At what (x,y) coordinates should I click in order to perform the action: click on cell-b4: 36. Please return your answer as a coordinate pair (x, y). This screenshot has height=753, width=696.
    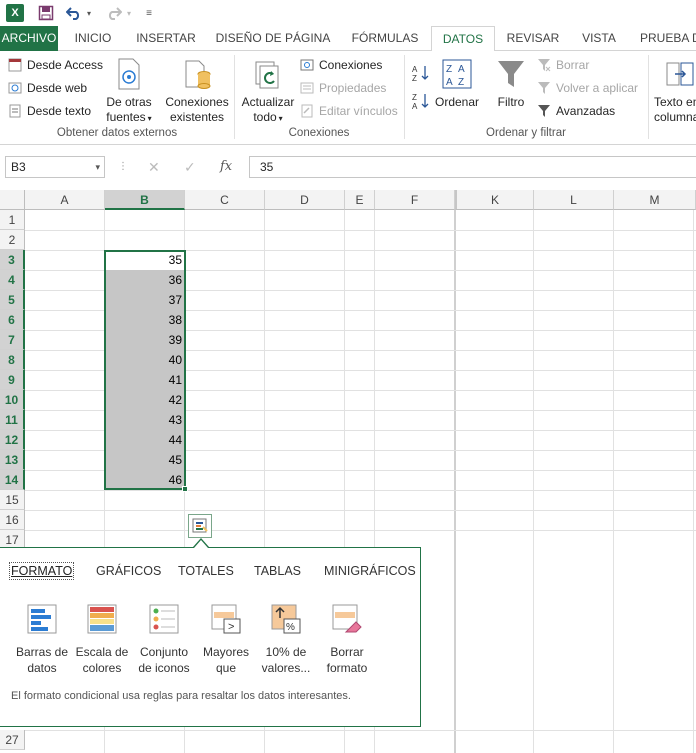
    Looking at the image, I should click on (145, 280).